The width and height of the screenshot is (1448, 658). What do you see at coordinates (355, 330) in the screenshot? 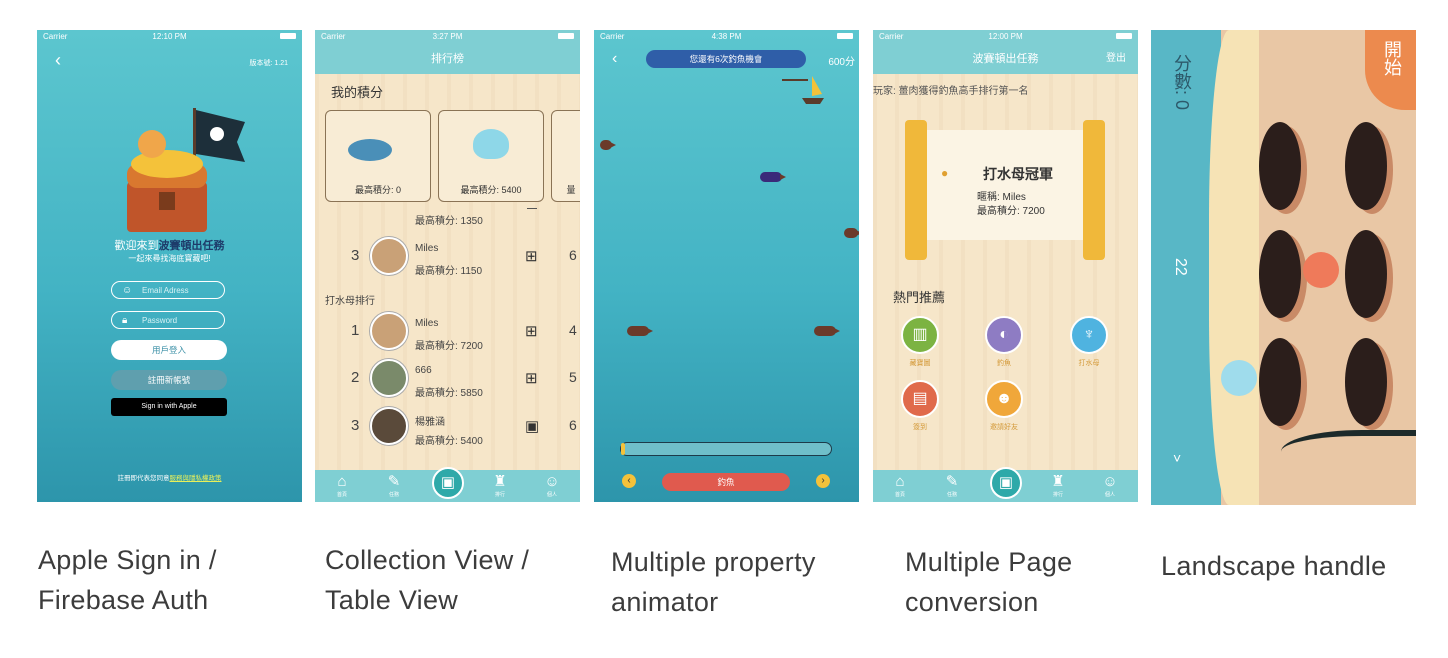
I see `row-rank: 1` at bounding box center [355, 330].